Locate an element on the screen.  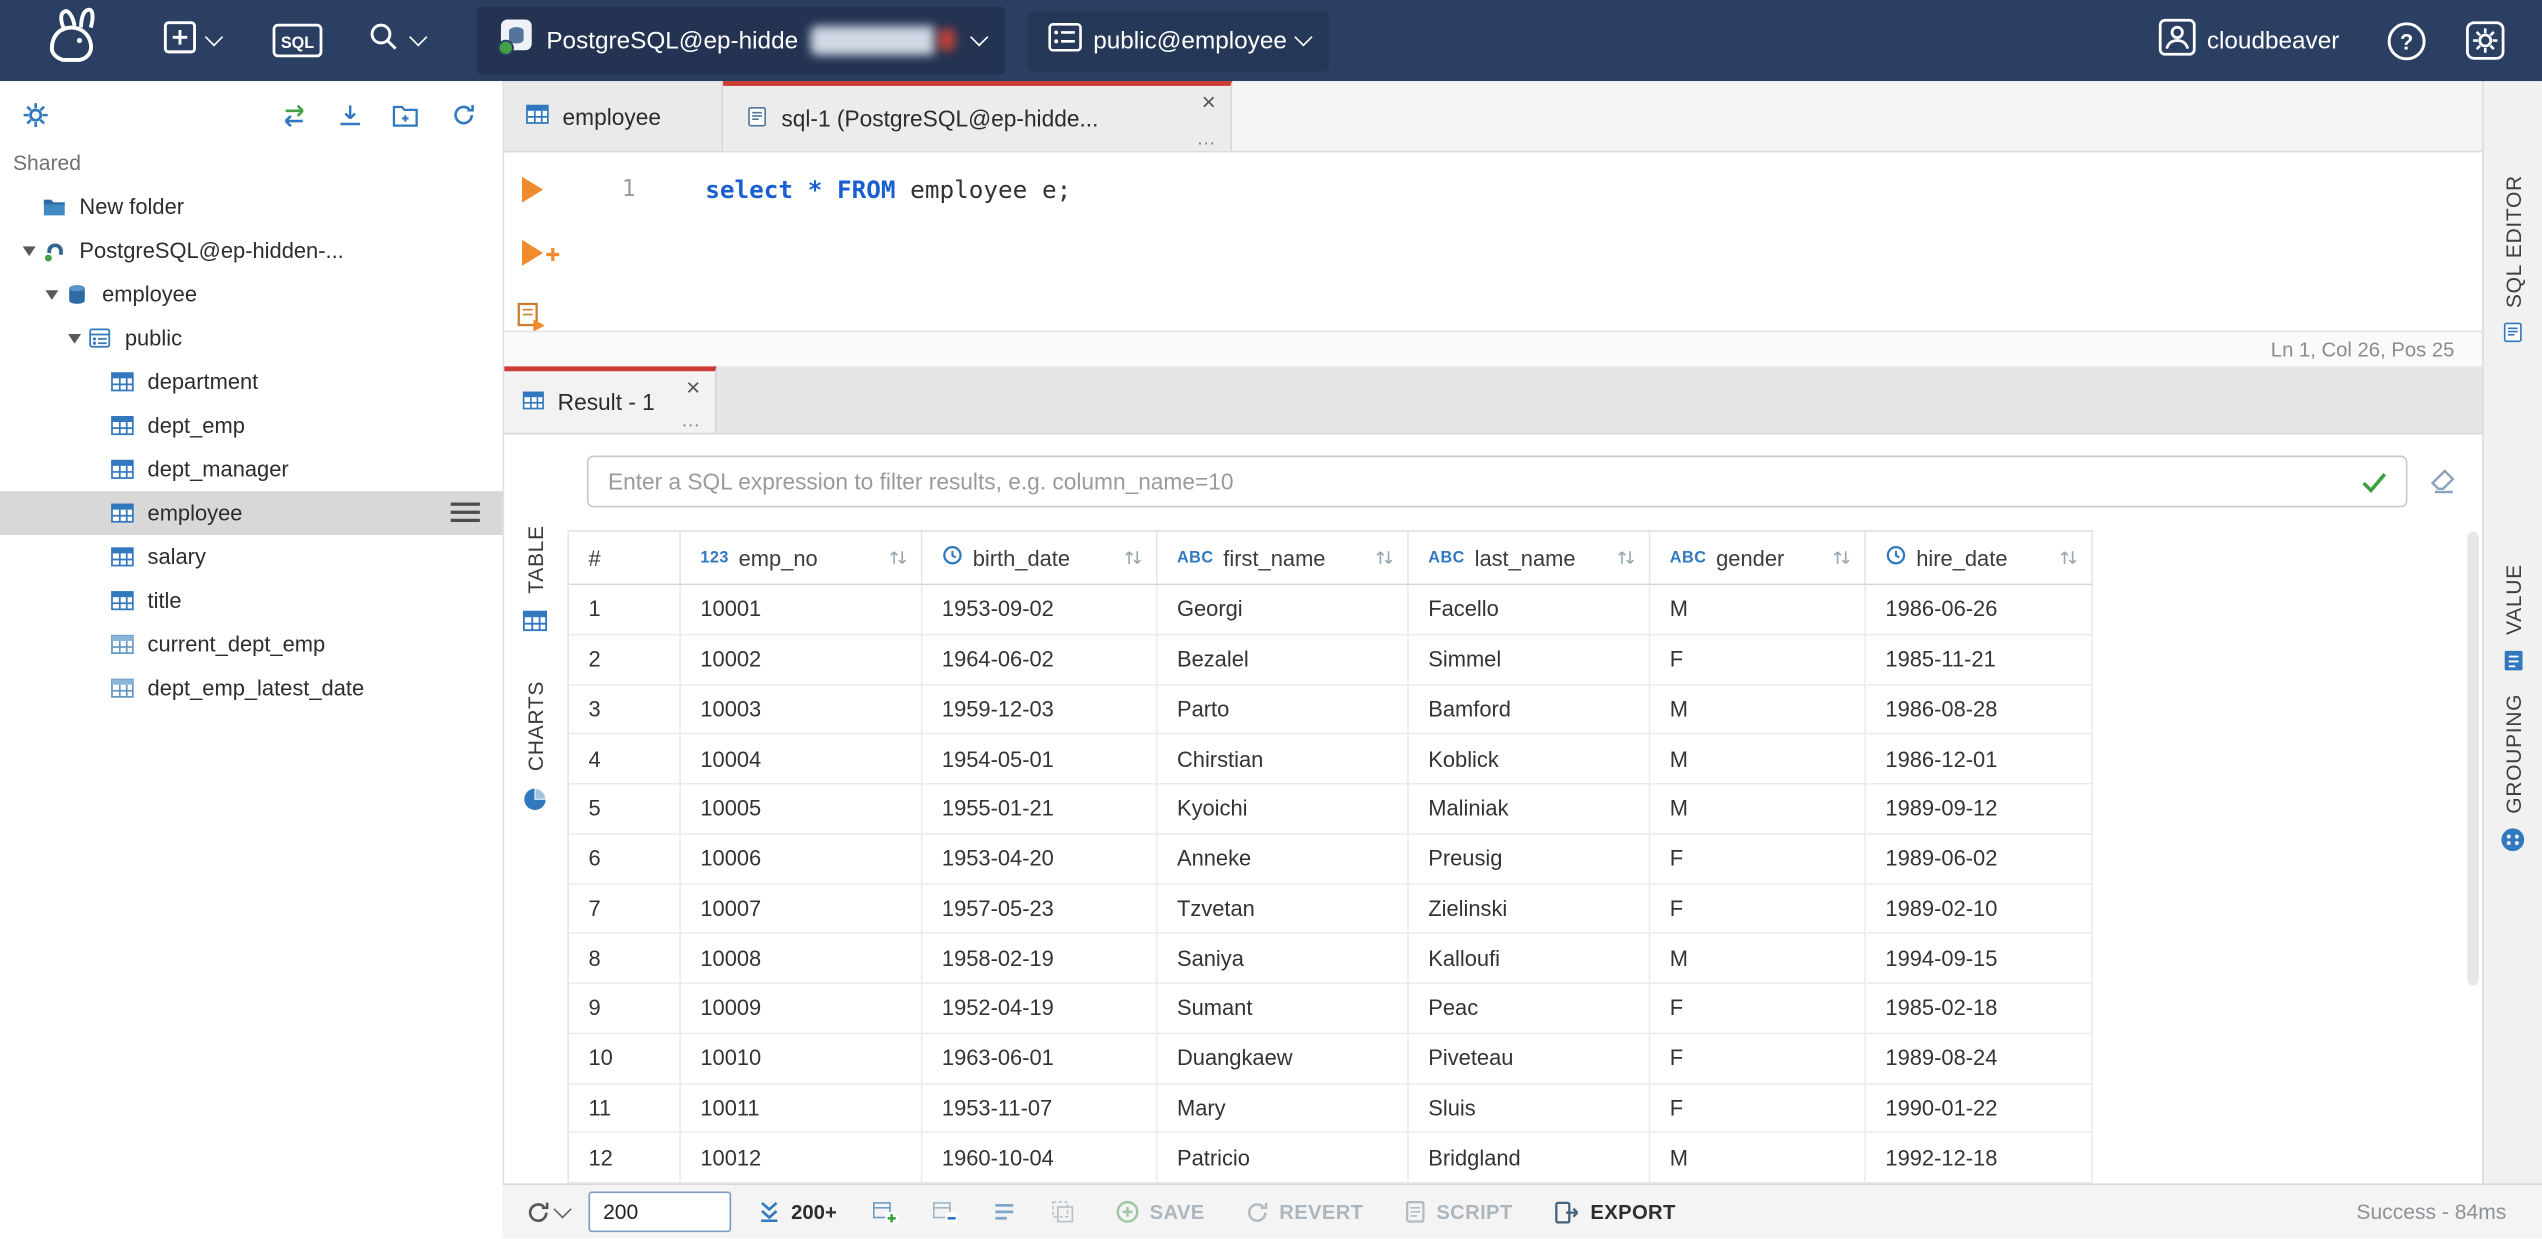
tree-item-salary: salary is located at coordinates (251, 557).